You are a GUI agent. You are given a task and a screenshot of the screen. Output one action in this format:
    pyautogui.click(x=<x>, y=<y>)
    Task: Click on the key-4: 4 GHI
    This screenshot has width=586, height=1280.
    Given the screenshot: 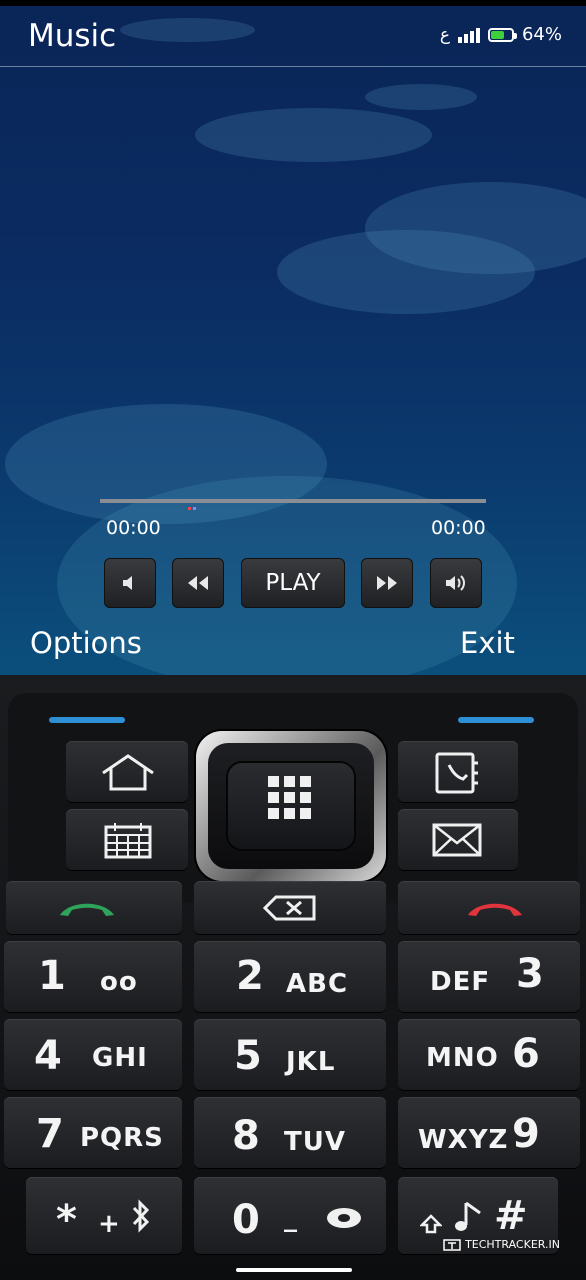 What is the action you would take?
    pyautogui.click(x=93, y=1055)
    